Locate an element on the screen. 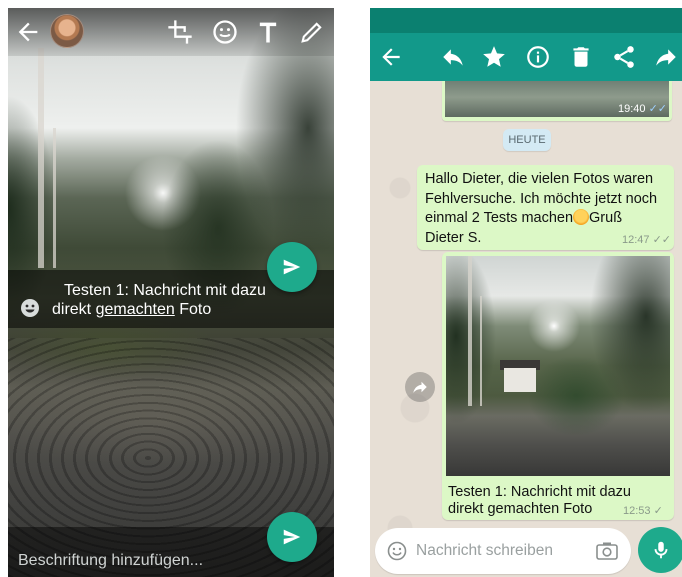 The height and width of the screenshot is (577, 682). message-line: Hallo Dieter, die vielen Fotos waren is located at coordinates (539, 179).